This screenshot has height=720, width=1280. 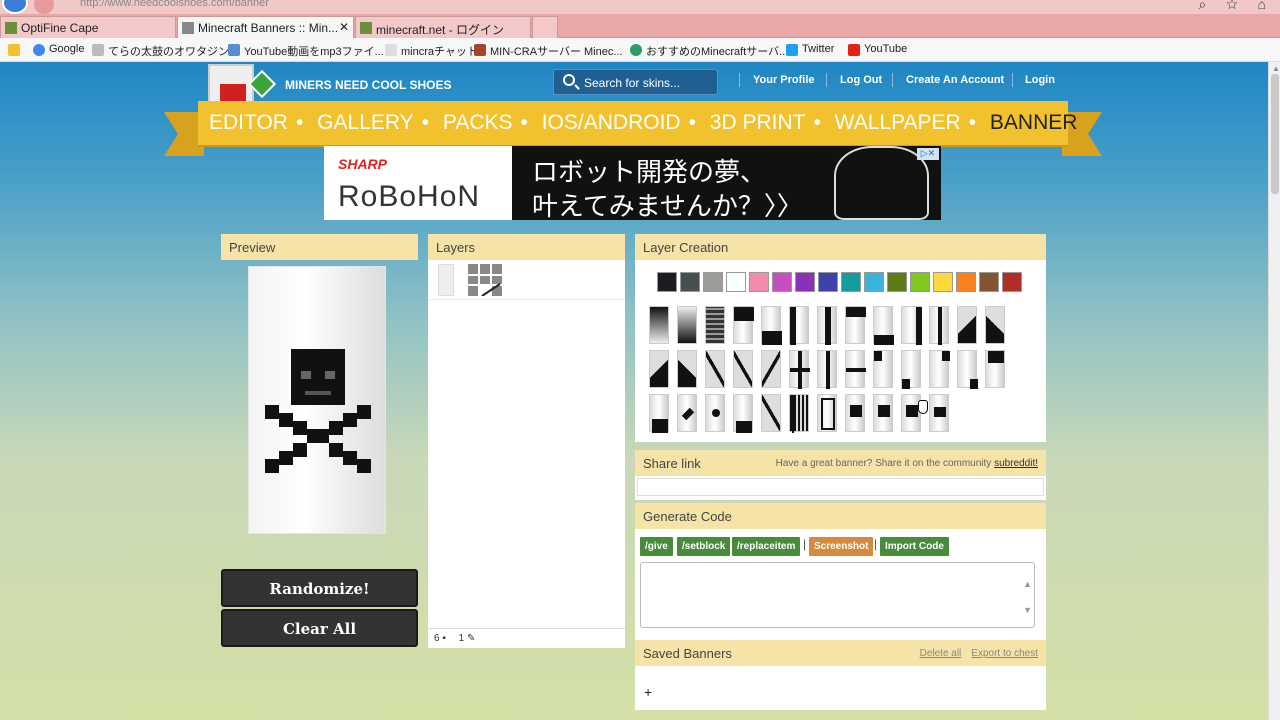 What do you see at coordinates (855, 413) in the screenshot?
I see `pattern-flower` at bounding box center [855, 413].